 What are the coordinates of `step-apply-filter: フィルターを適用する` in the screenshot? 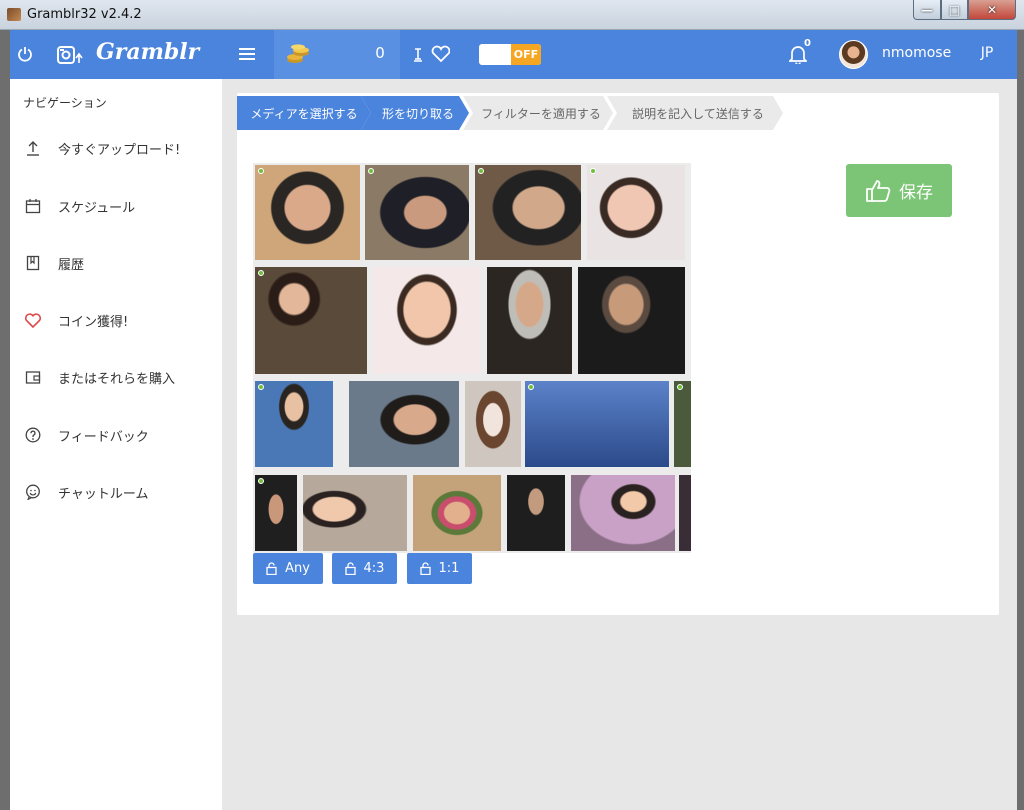 It's located at (538, 113).